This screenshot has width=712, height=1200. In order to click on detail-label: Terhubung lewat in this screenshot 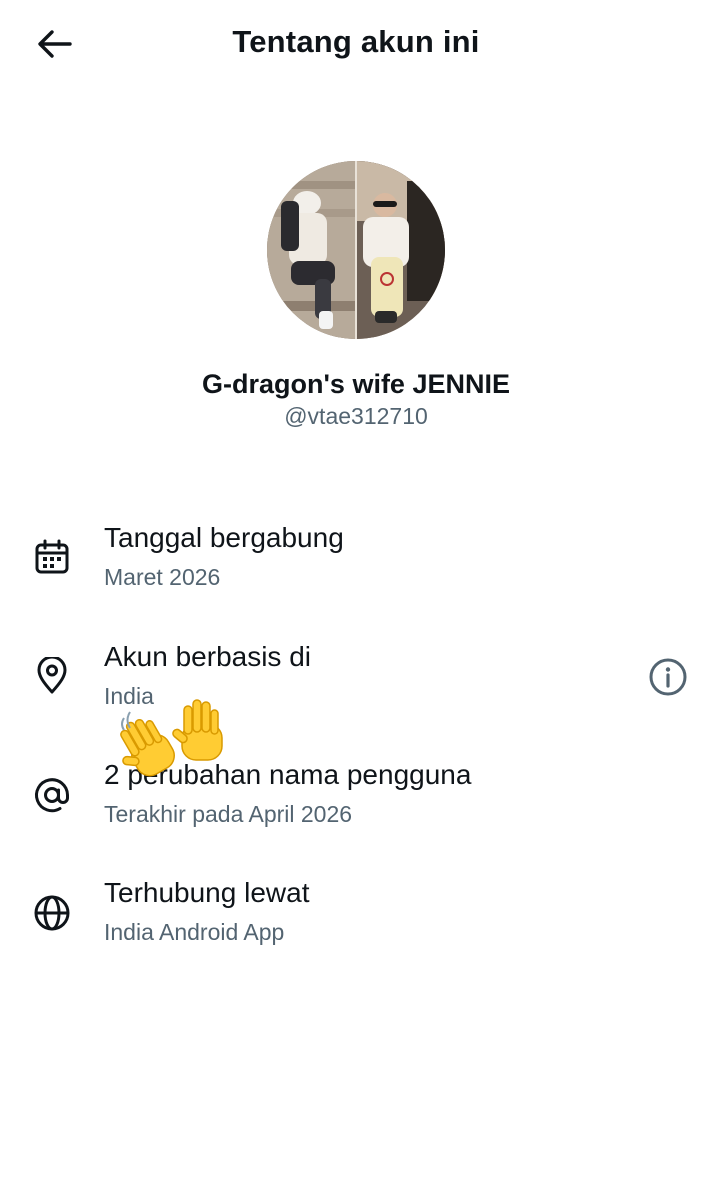, I will do `click(207, 892)`.